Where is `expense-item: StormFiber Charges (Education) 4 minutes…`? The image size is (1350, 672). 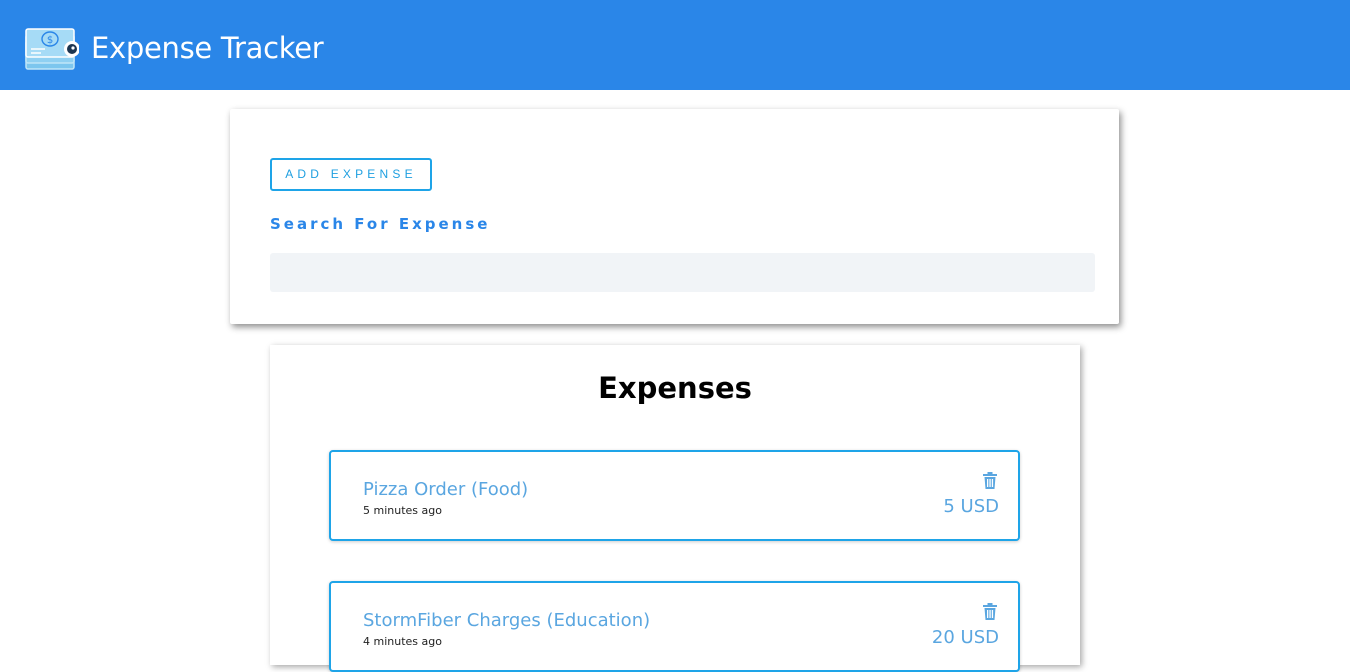
expense-item: StormFiber Charges (Education) 4 minutes… is located at coordinates (674, 626).